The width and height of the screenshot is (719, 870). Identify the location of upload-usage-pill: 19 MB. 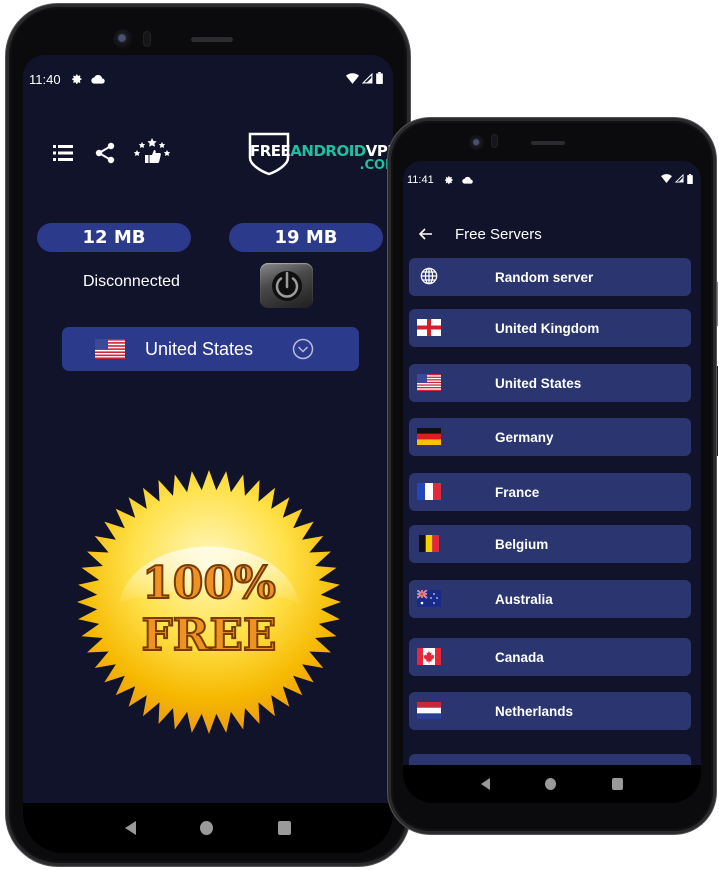
(306, 237).